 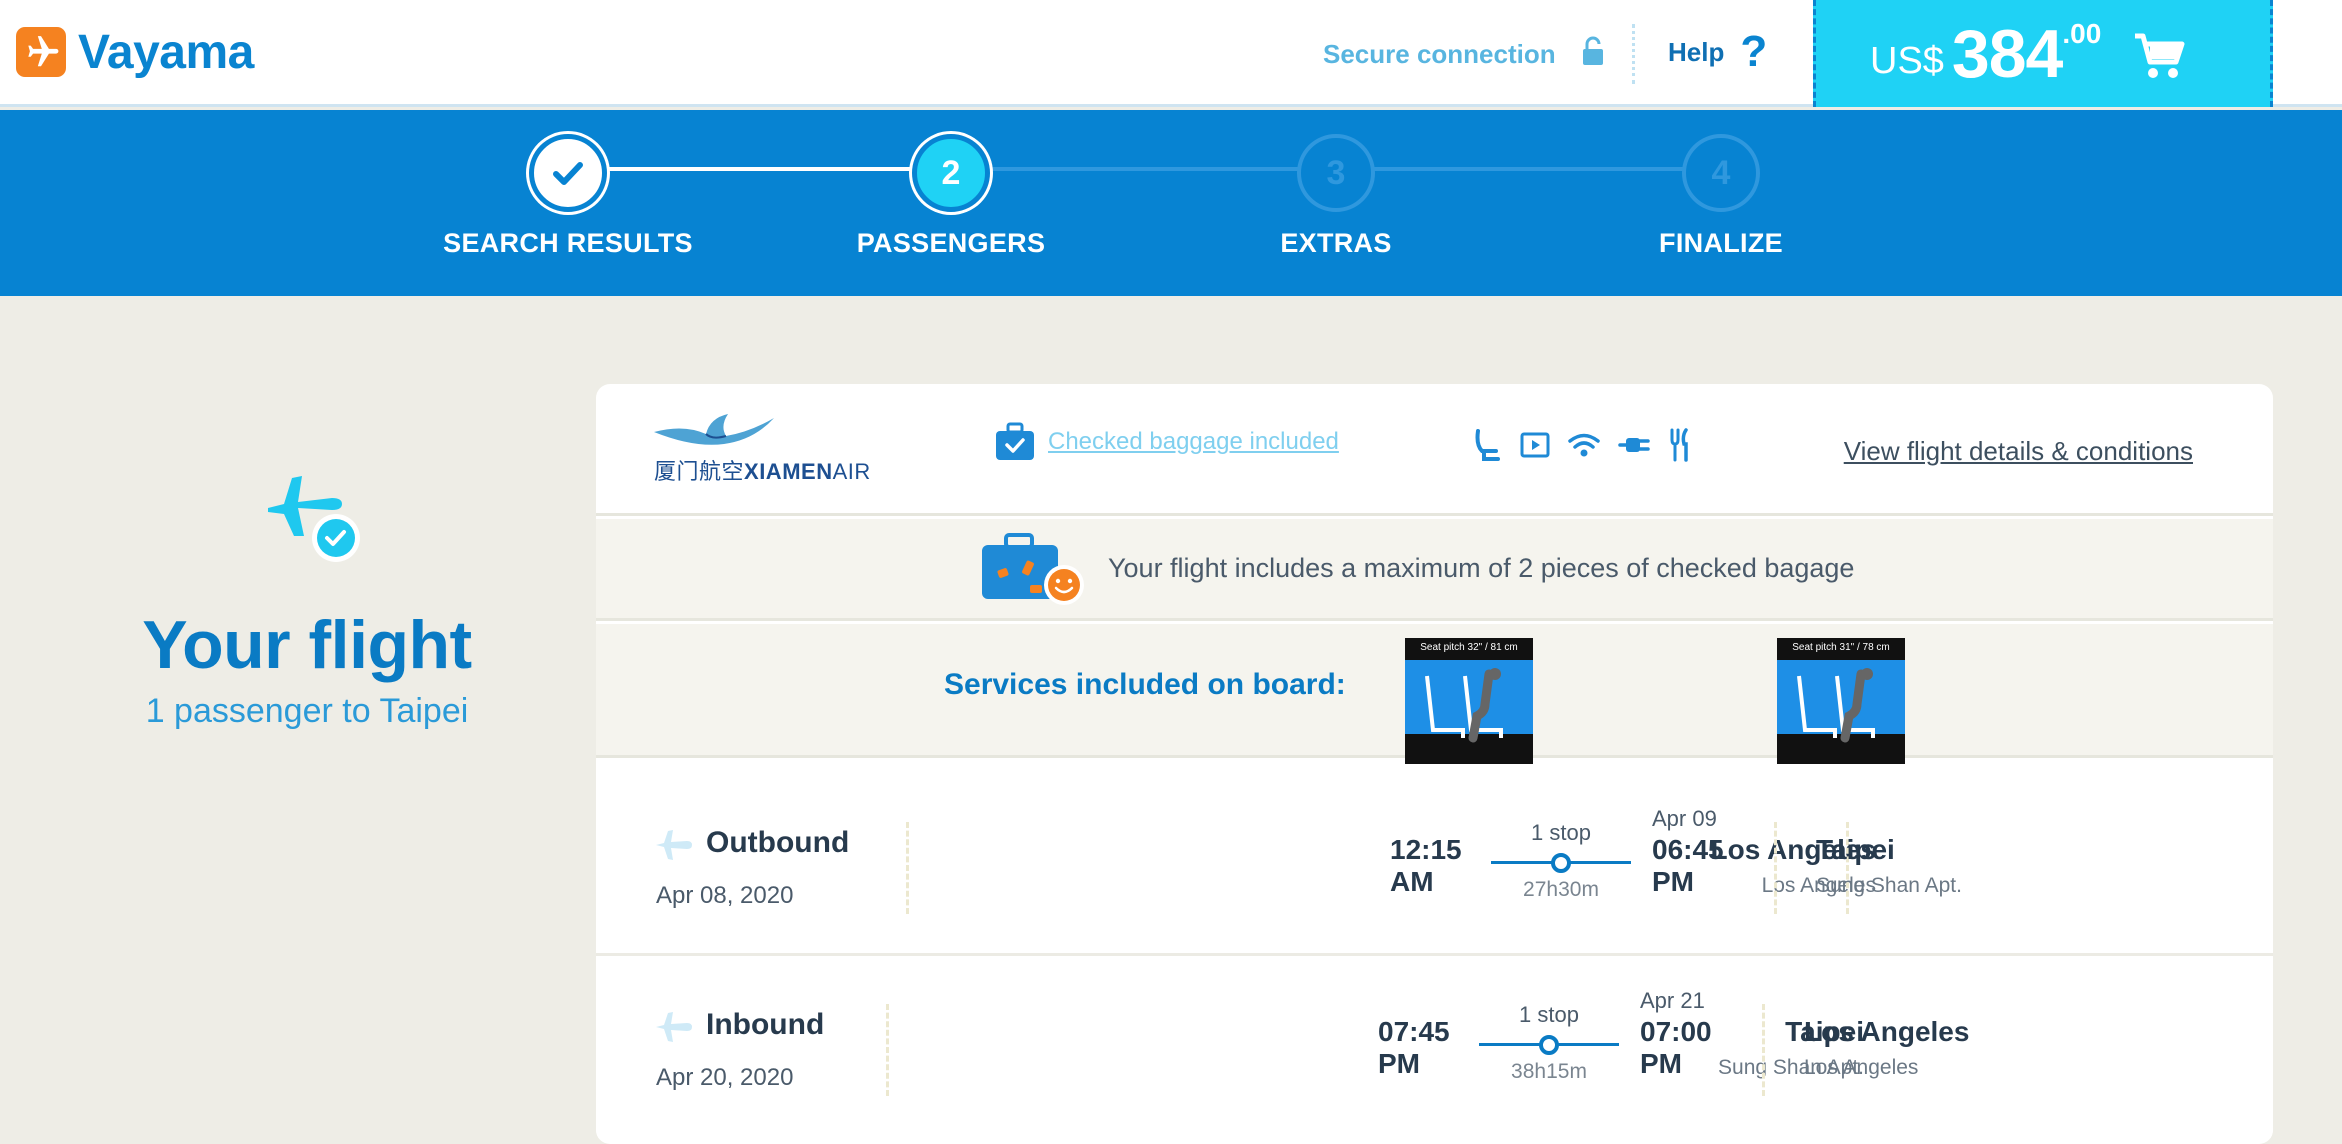 What do you see at coordinates (1721, 243) in the screenshot?
I see `step-label: FINALIZE` at bounding box center [1721, 243].